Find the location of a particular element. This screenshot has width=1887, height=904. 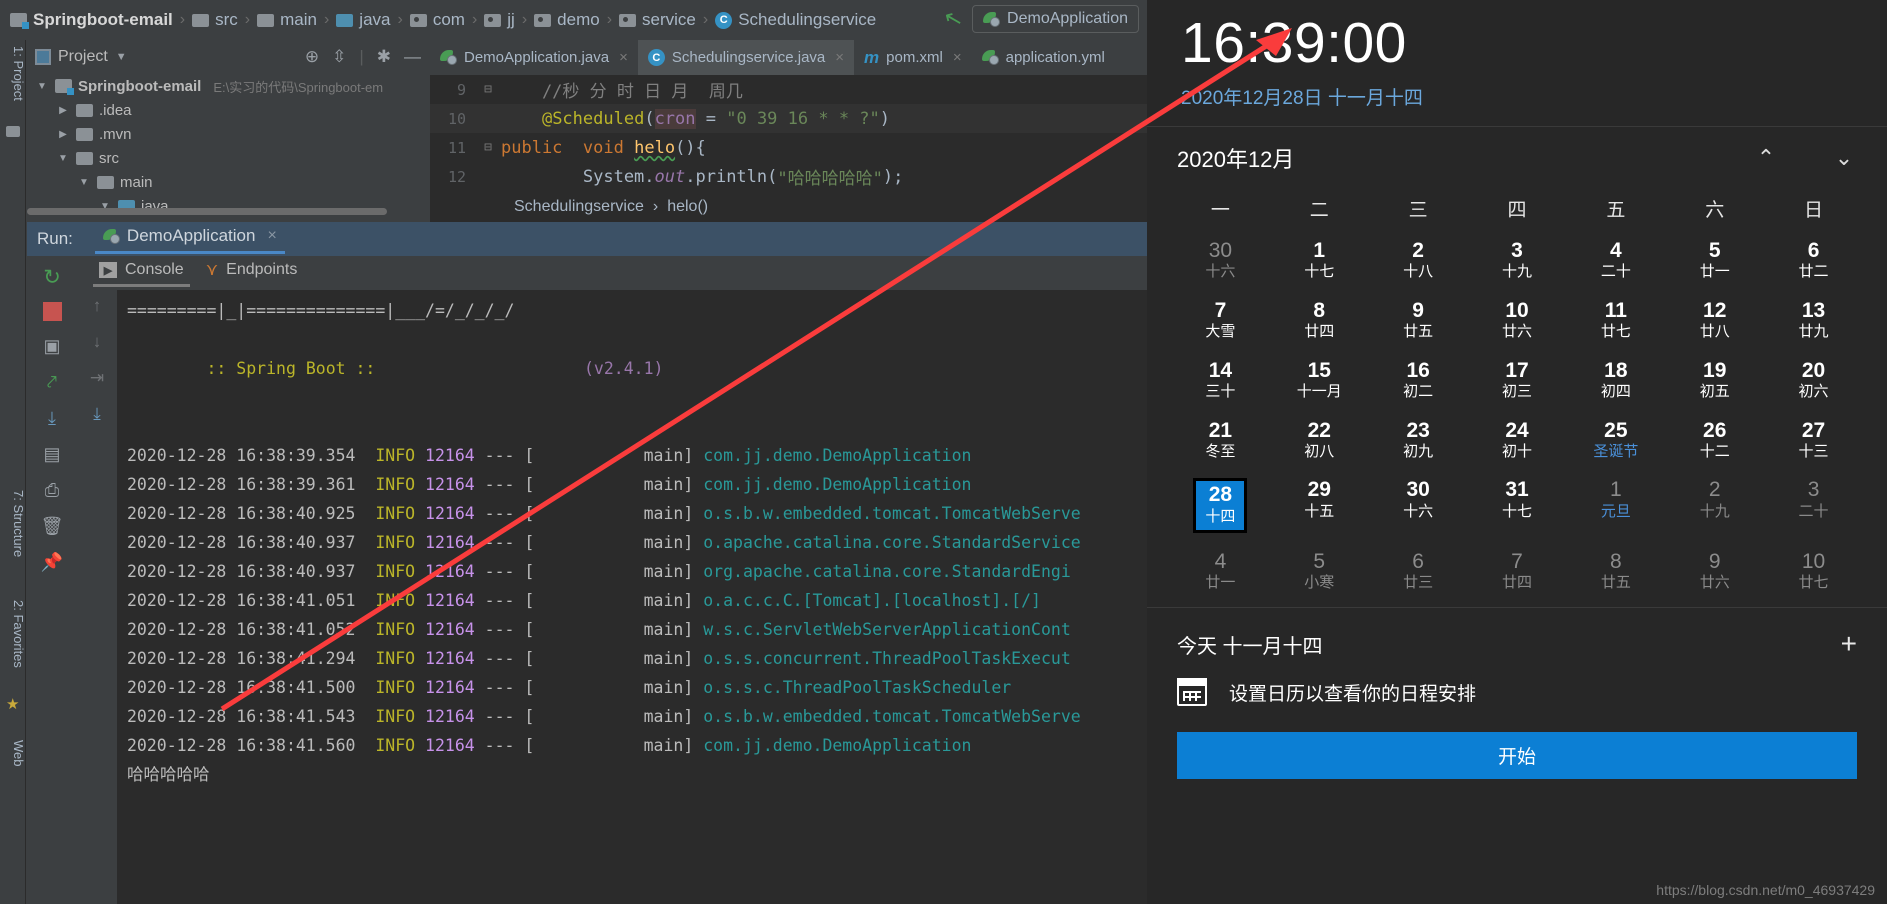

fold-icon: ⊟ is located at coordinates (488, 89).